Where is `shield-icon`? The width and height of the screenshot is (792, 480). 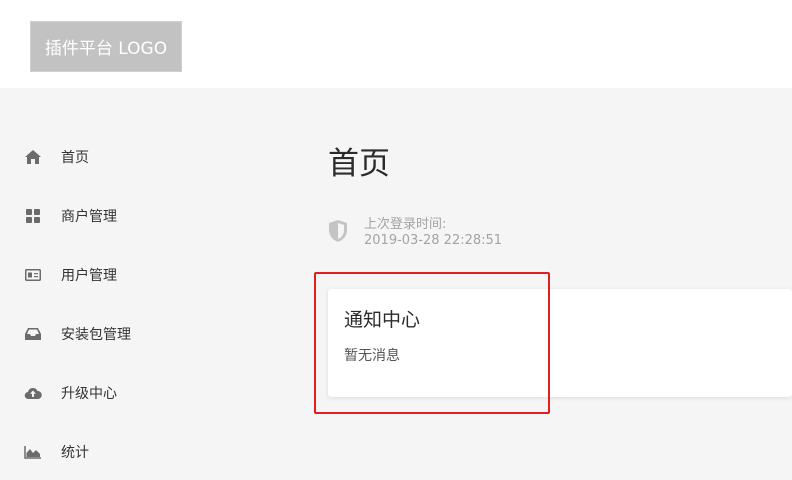 shield-icon is located at coordinates (338, 231).